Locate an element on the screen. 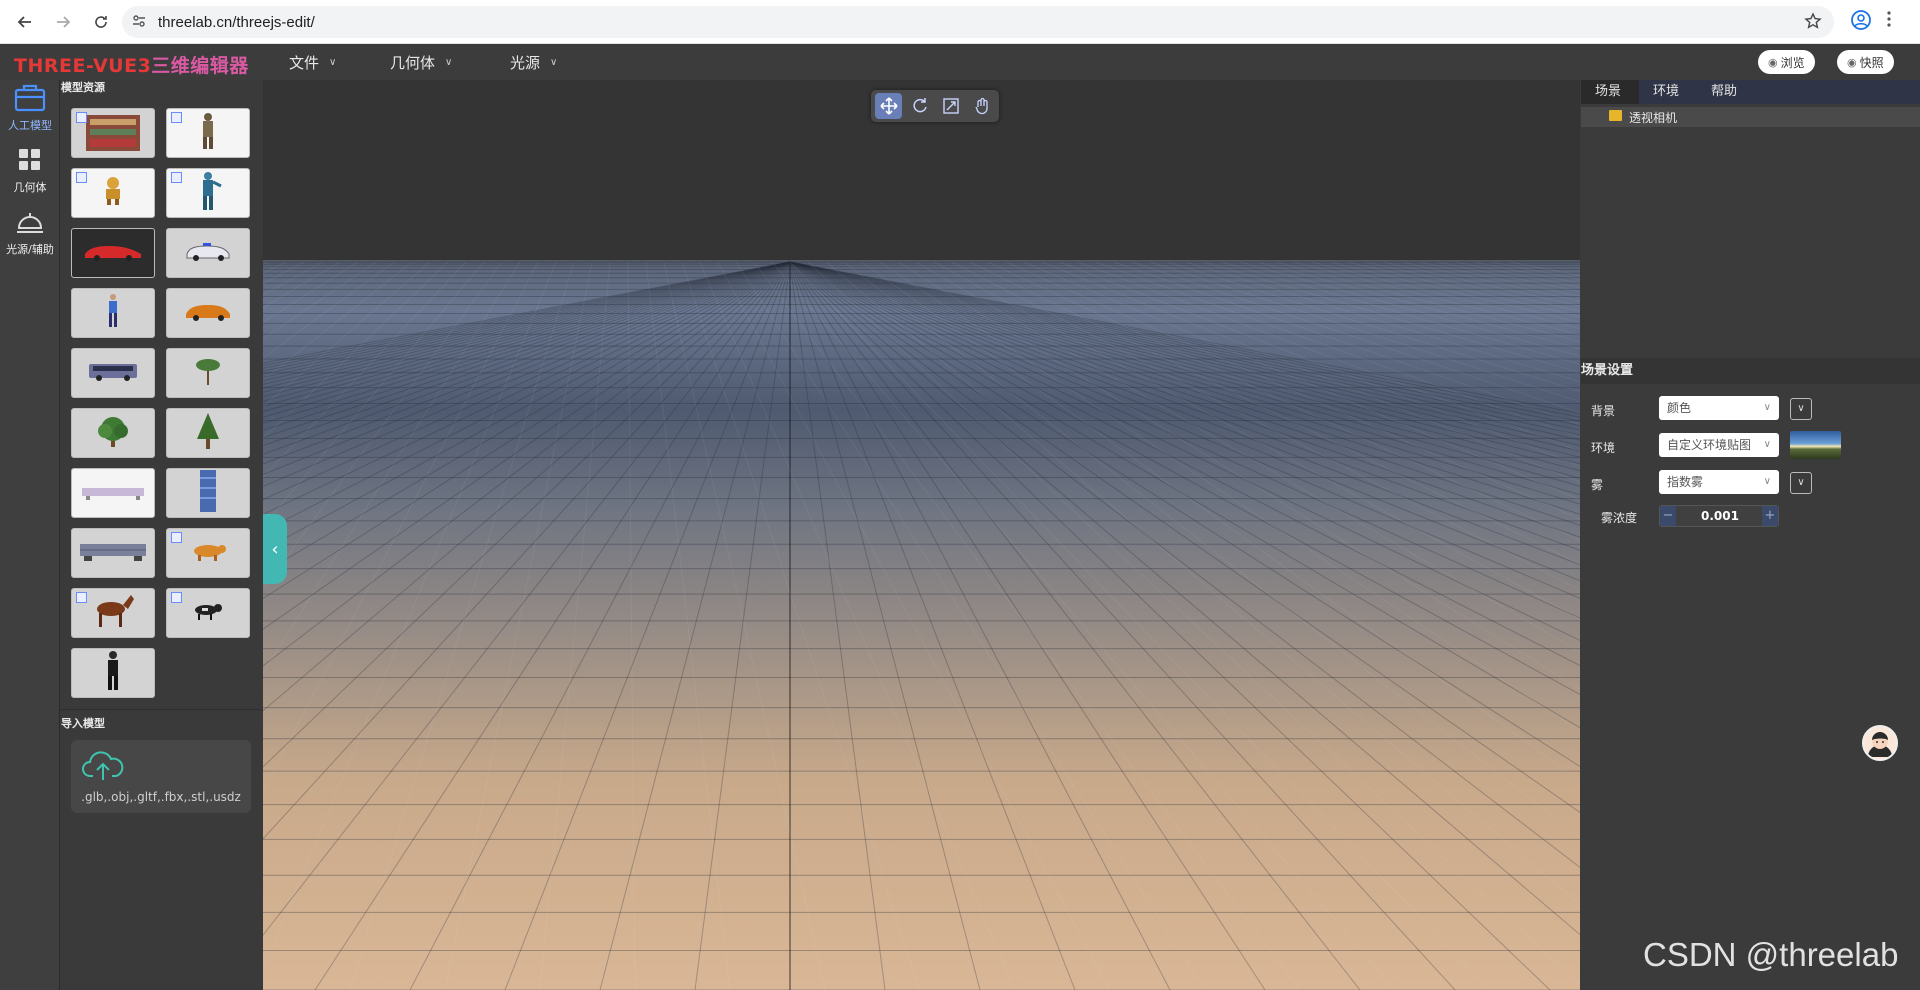  fog-density-row: 雾浓度 − 0.001 + is located at coordinates (1750, 518).